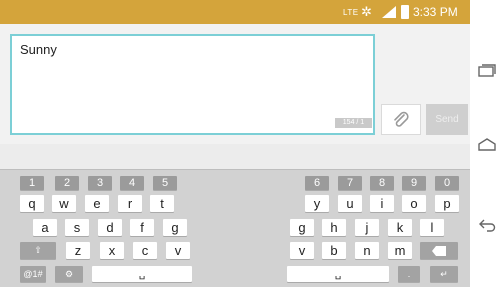  I want to click on back-icon, so click(487, 225).